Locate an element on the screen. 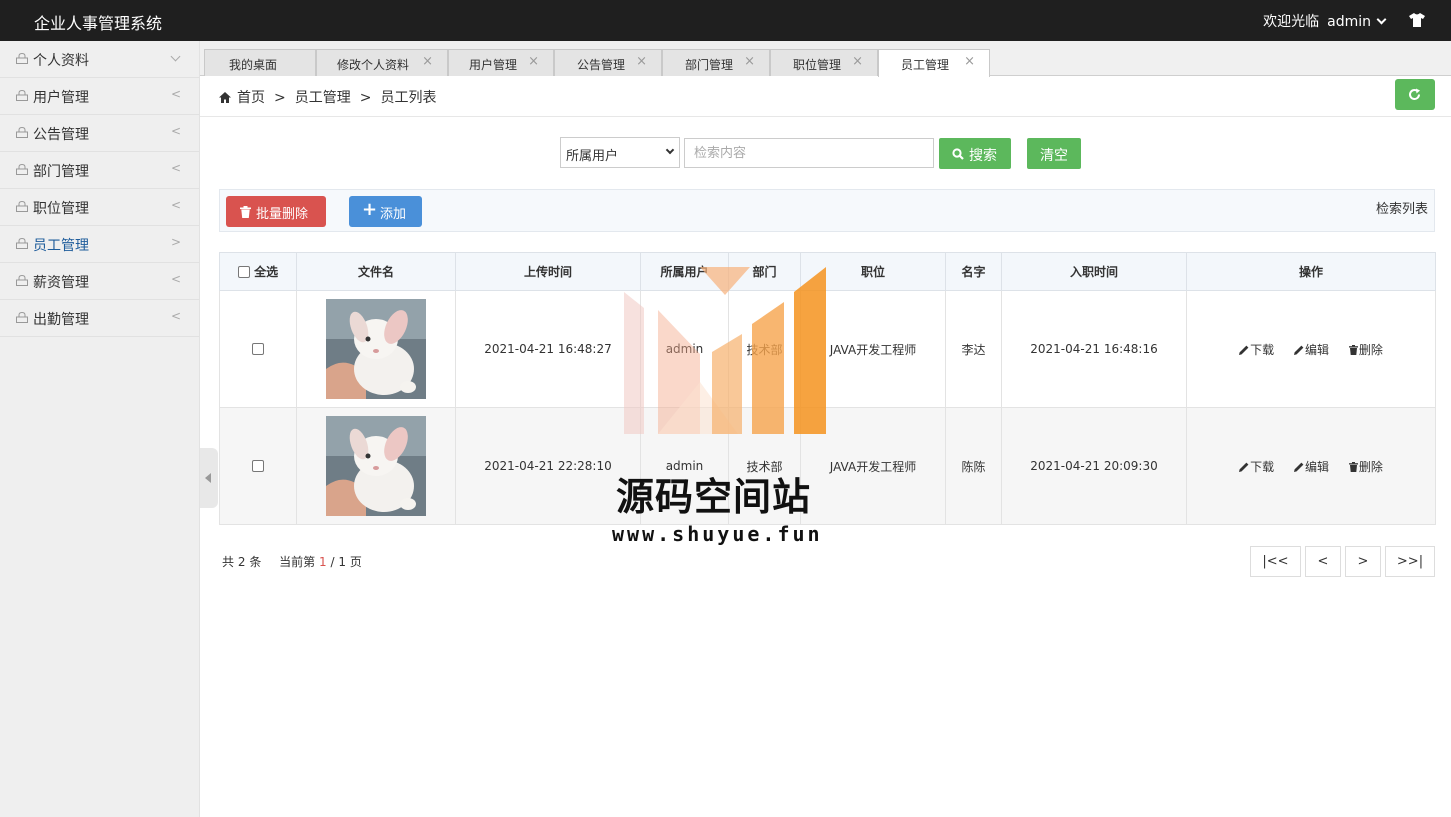 The image size is (1451, 817). breadcrumb-home: 首页 is located at coordinates (251, 98).